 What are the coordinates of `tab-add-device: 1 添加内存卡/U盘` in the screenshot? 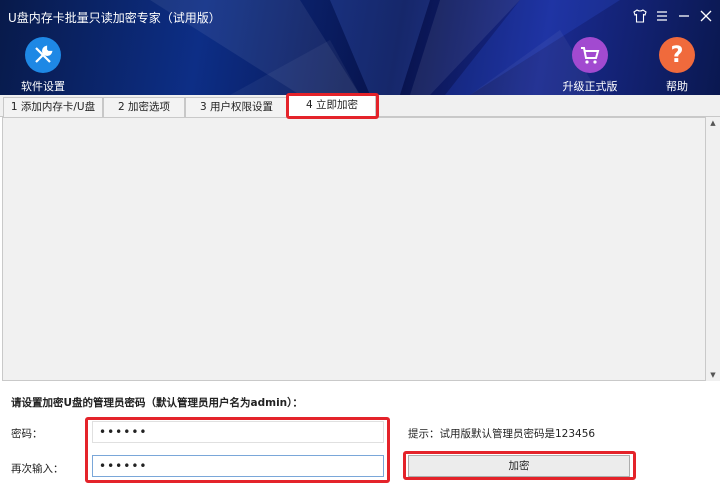 It's located at (53, 107).